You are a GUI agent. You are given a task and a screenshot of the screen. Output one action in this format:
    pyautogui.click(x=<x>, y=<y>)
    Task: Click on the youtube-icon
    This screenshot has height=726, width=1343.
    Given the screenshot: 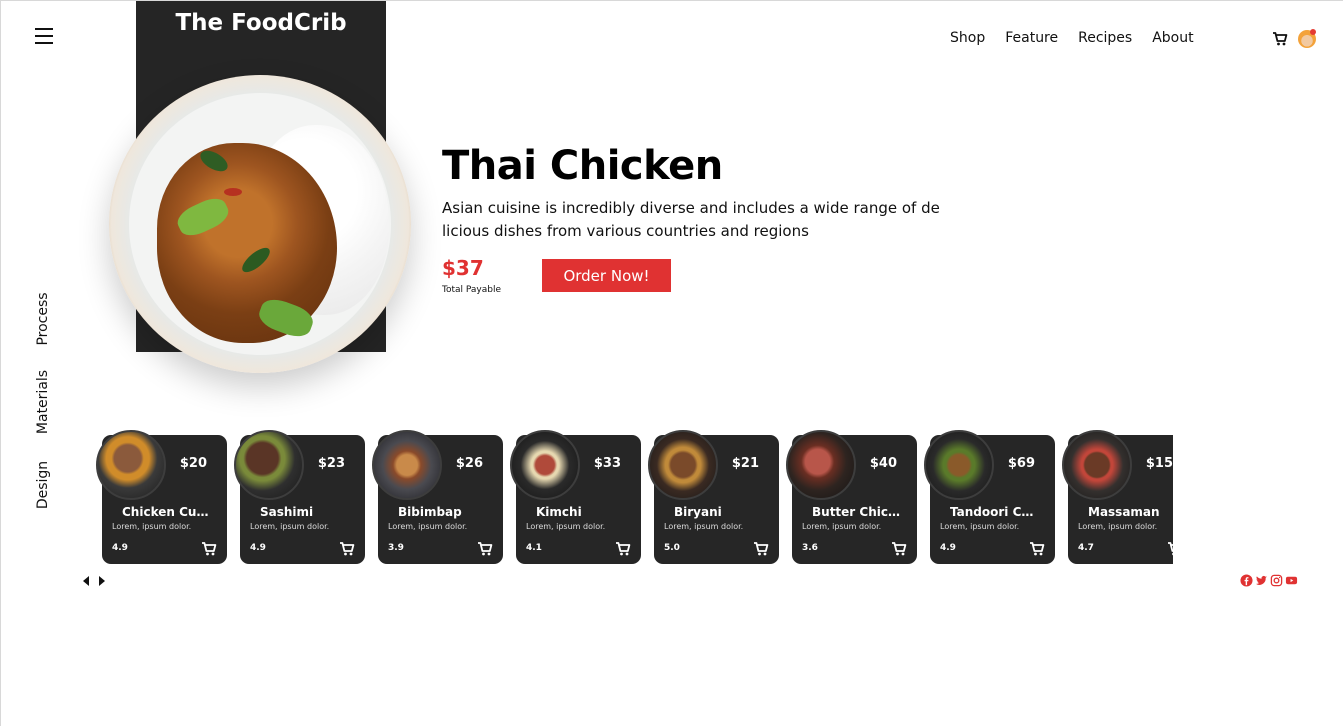 What is the action you would take?
    pyautogui.click(x=1291, y=580)
    